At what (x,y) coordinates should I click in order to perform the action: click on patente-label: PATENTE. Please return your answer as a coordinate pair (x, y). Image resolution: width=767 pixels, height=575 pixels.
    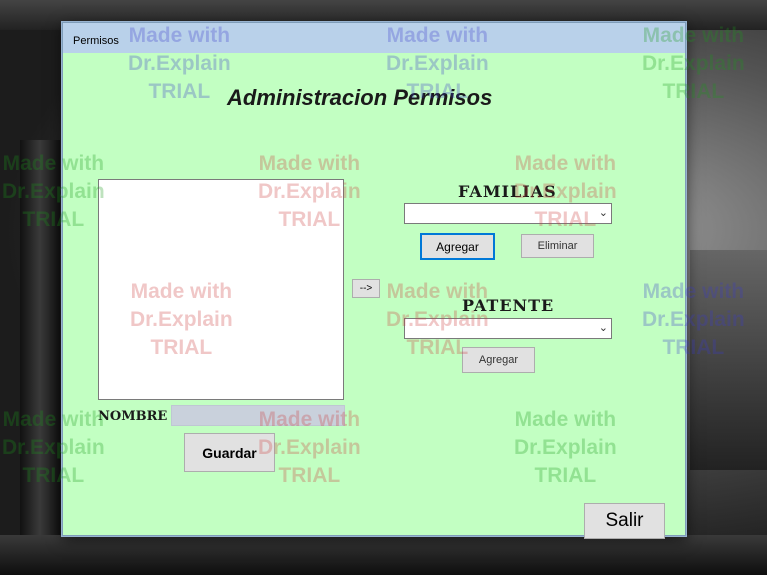
    Looking at the image, I should click on (508, 305).